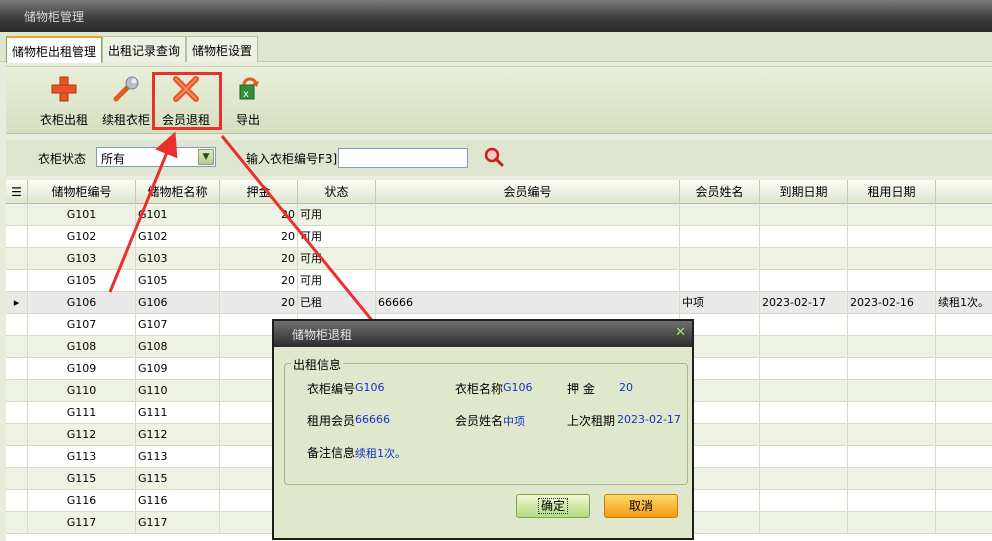 This screenshot has width=992, height=541. I want to click on row-menu-icon: ☰, so click(17, 192).